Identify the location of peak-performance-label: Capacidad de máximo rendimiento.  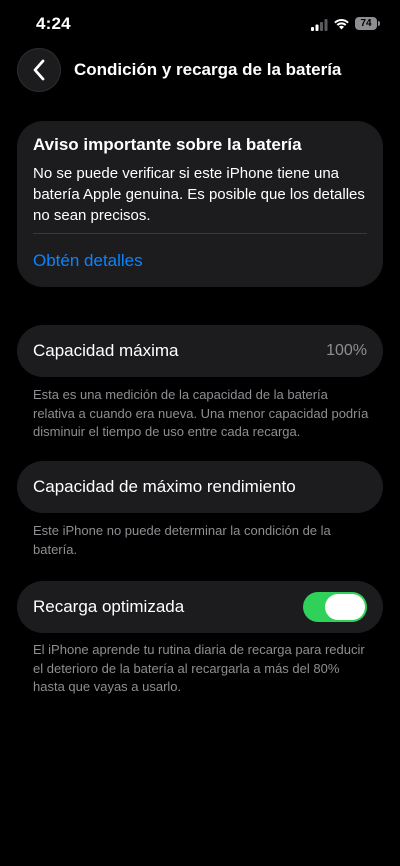
(164, 486).